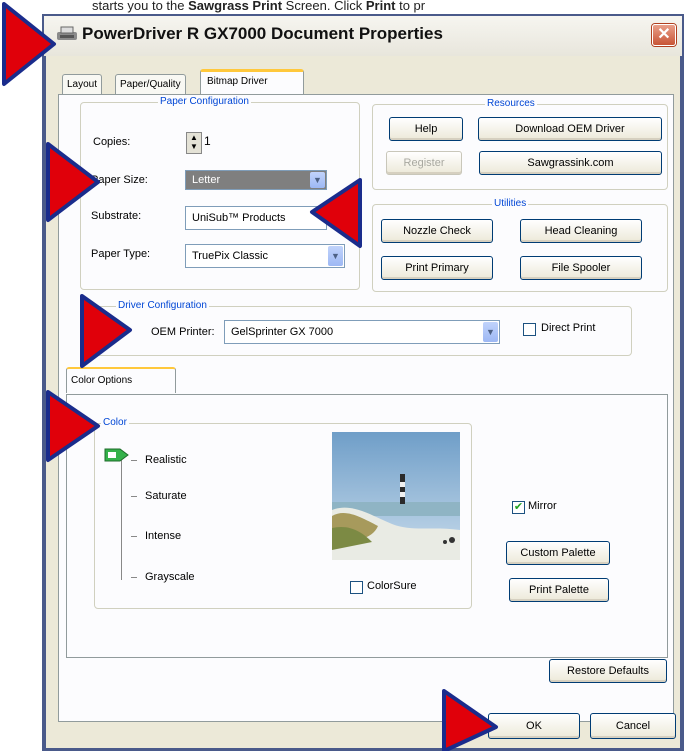 The width and height of the screenshot is (684, 751). What do you see at coordinates (396, 496) in the screenshot?
I see `color-preview-image` at bounding box center [396, 496].